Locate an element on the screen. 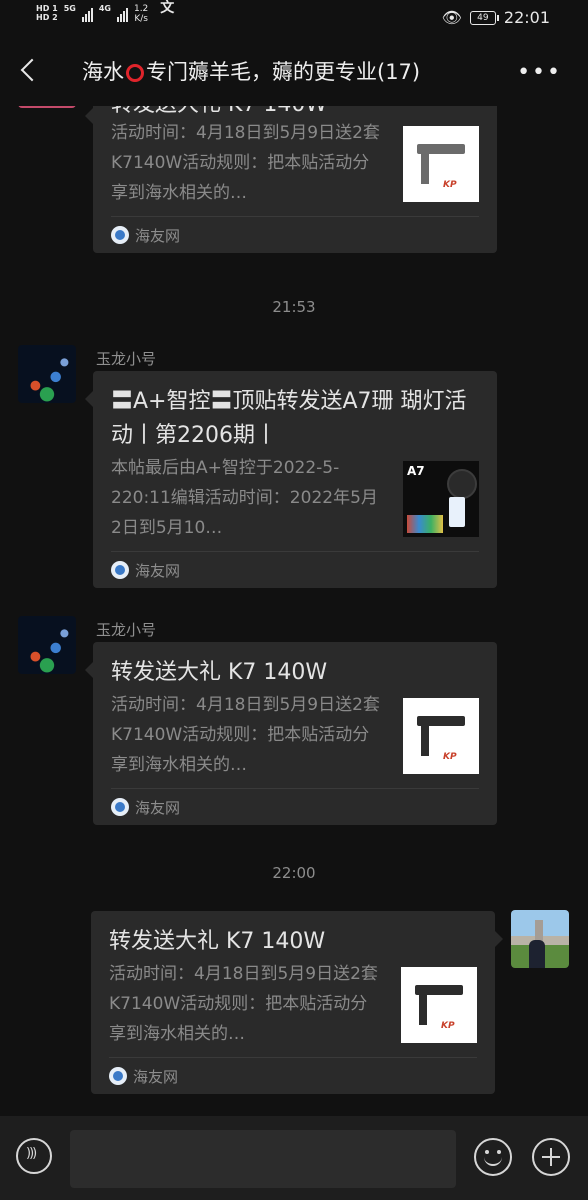 The height and width of the screenshot is (1200, 588). clock: 22:01 is located at coordinates (526, 17).